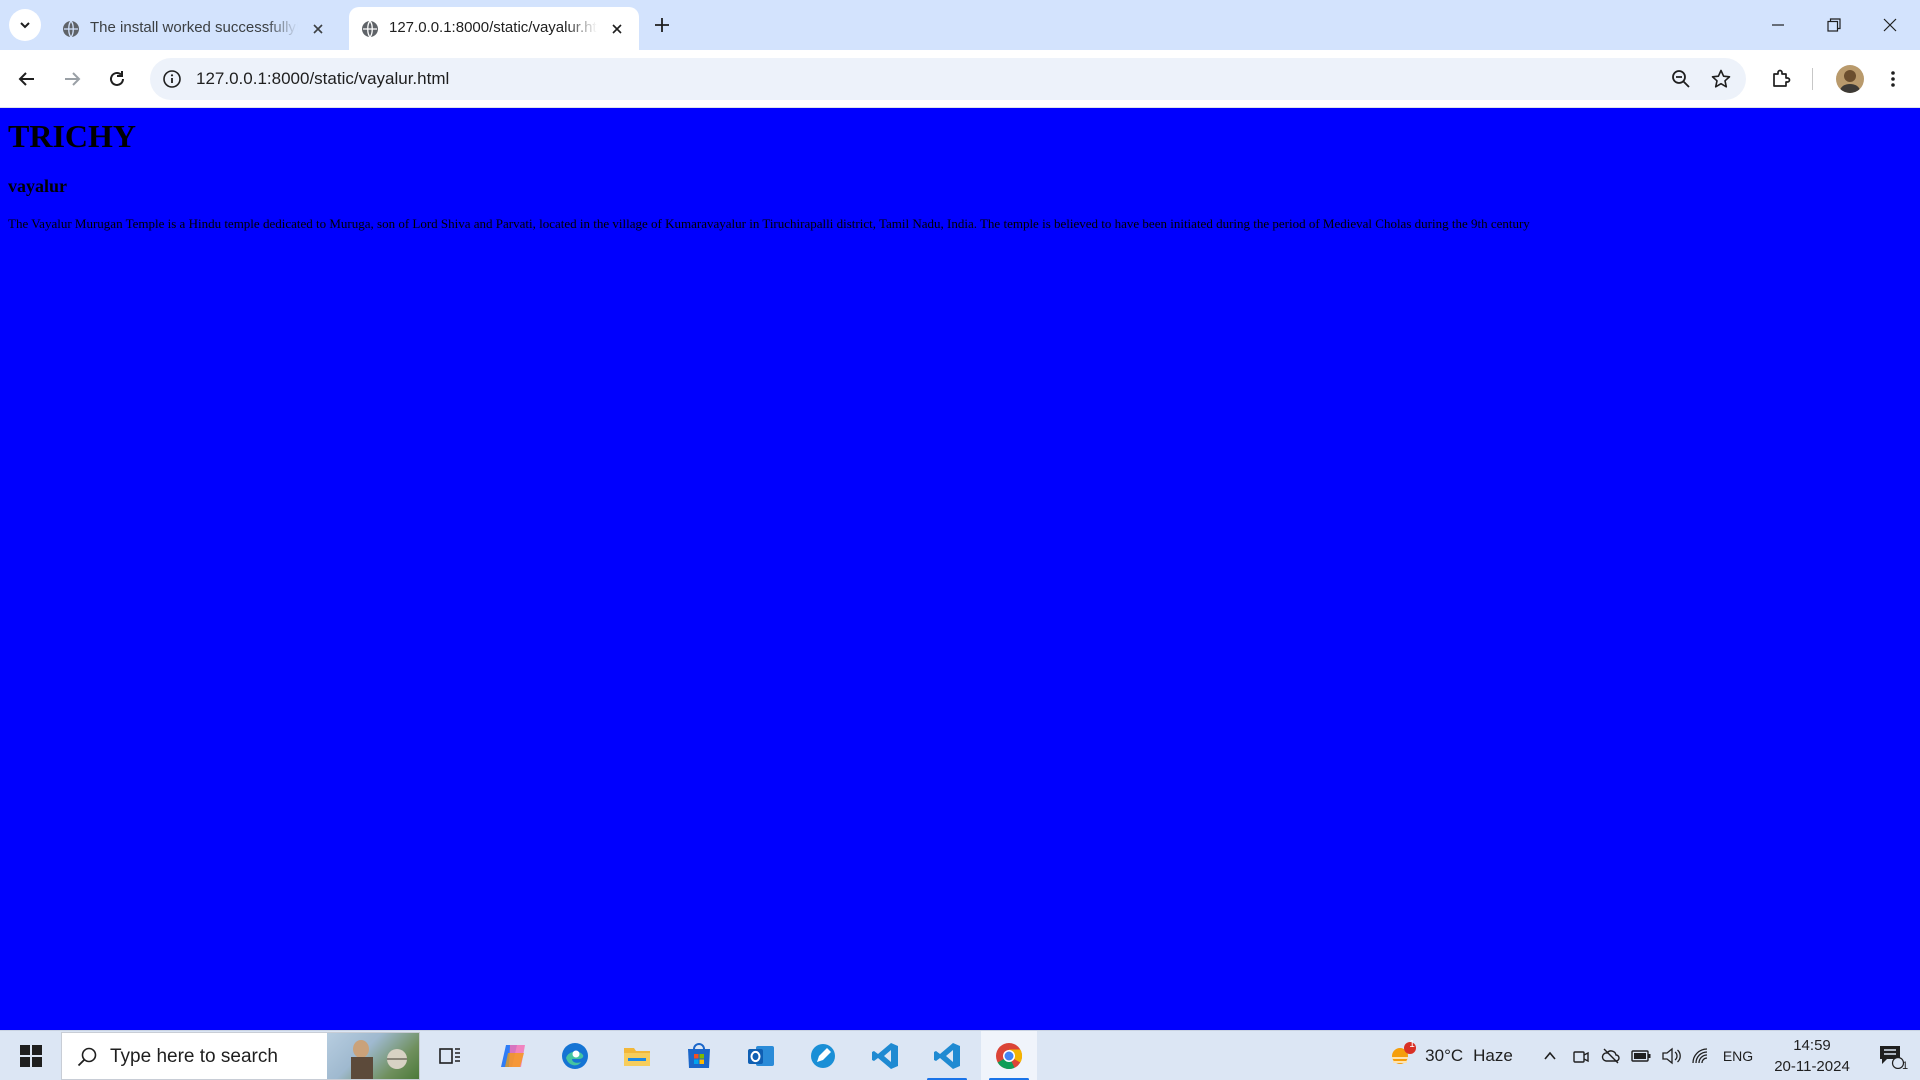 The height and width of the screenshot is (1080, 1920). I want to click on address-bar: 127.0.0.1:8000/static/vayalur.html, so click(948, 79).